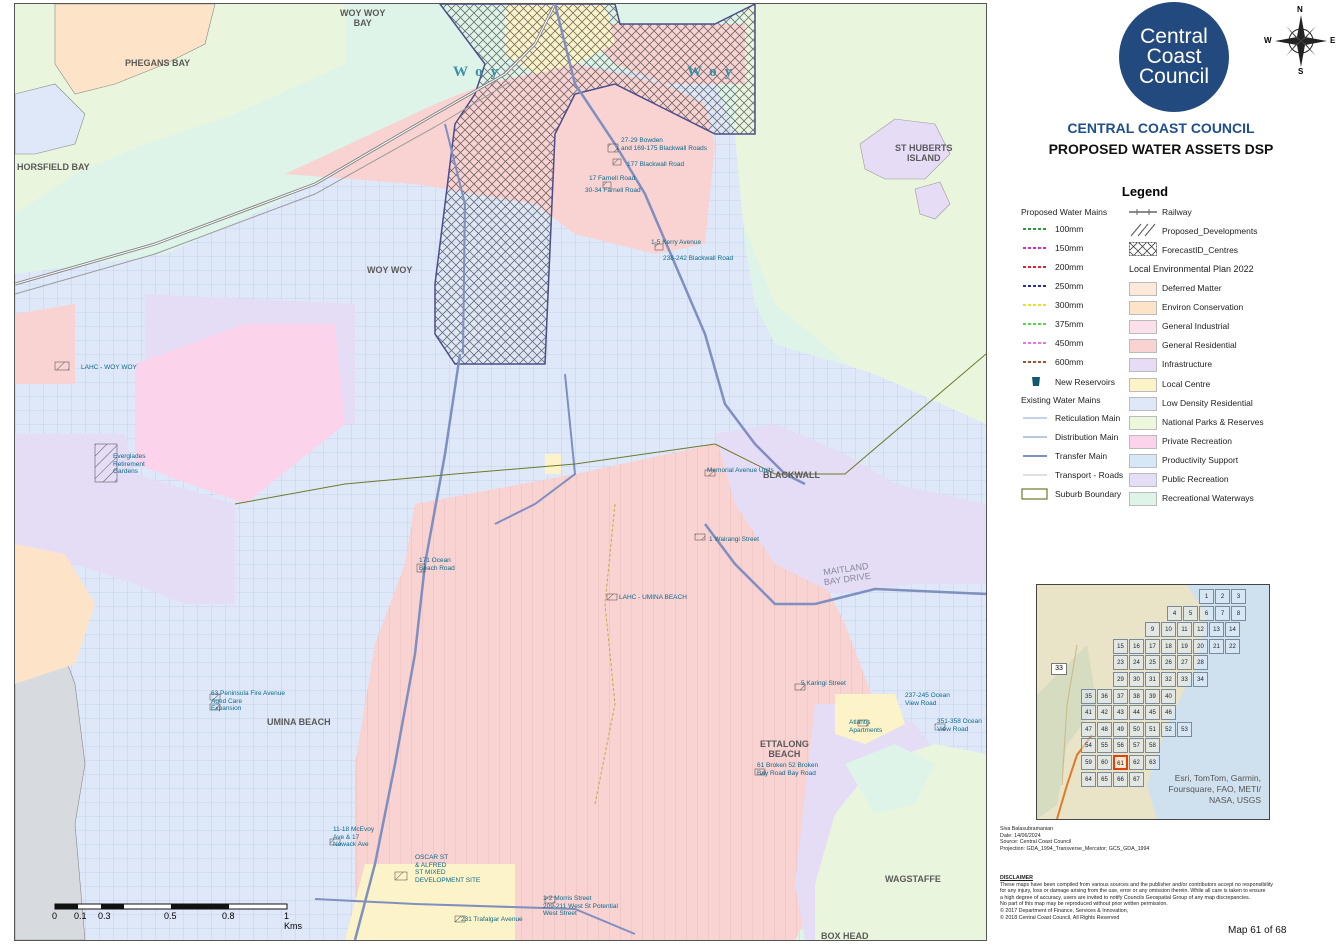  Describe the element at coordinates (1232, 630) in the screenshot. I see `inset-sheet-cell: 14` at that location.